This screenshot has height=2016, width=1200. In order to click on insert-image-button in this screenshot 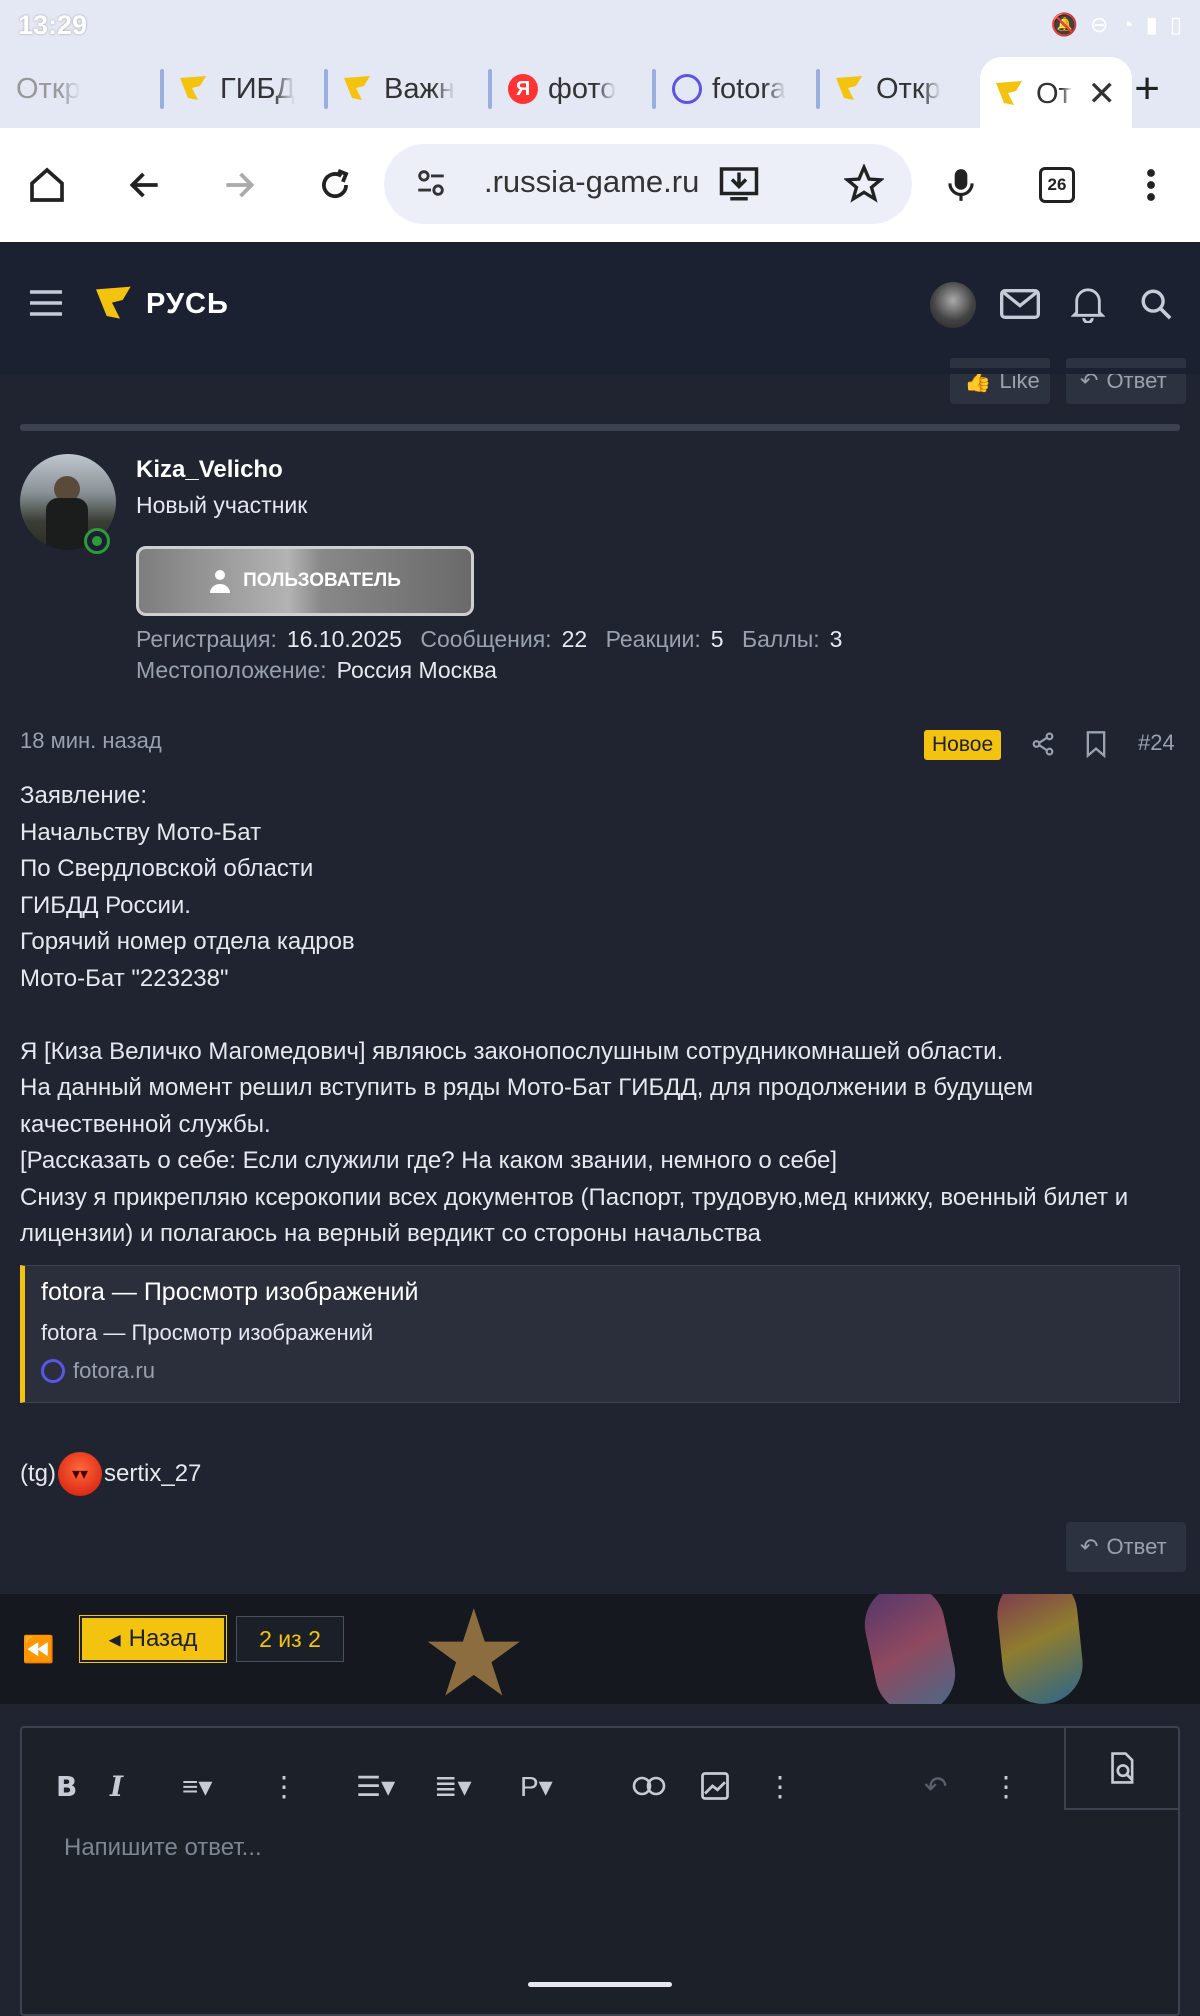, I will do `click(715, 1786)`.